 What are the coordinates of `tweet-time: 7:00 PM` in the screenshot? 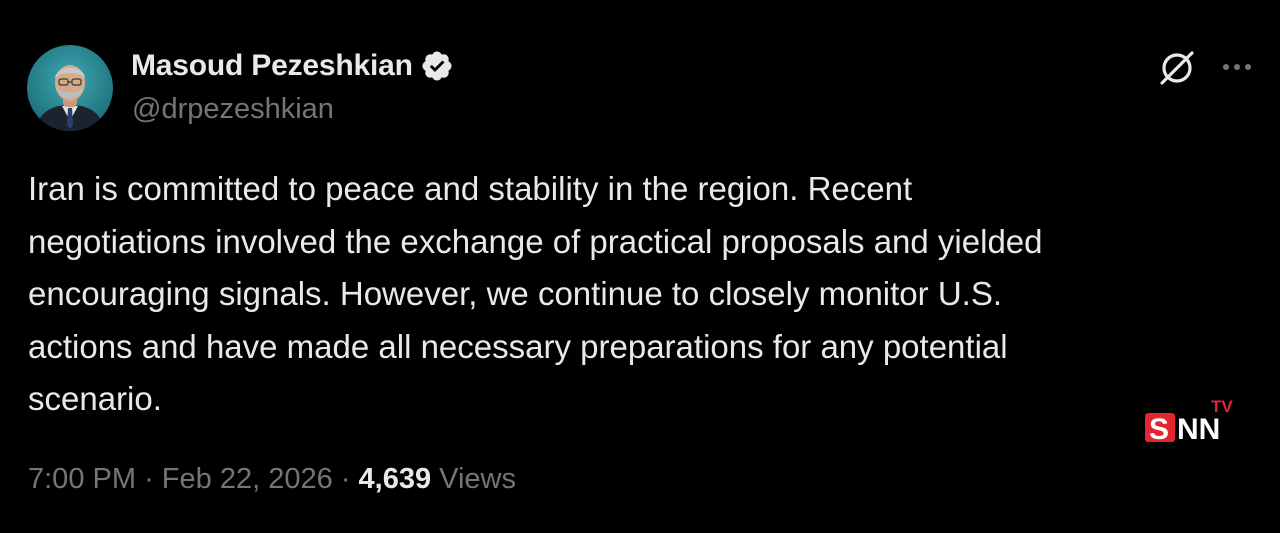 It's located at (82, 479).